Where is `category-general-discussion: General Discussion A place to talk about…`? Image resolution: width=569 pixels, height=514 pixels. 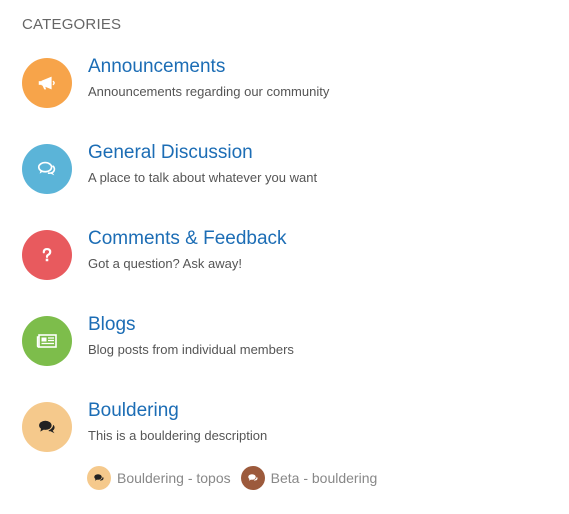
category-general-discussion: General Discussion A place to talk about… is located at coordinates (282, 171).